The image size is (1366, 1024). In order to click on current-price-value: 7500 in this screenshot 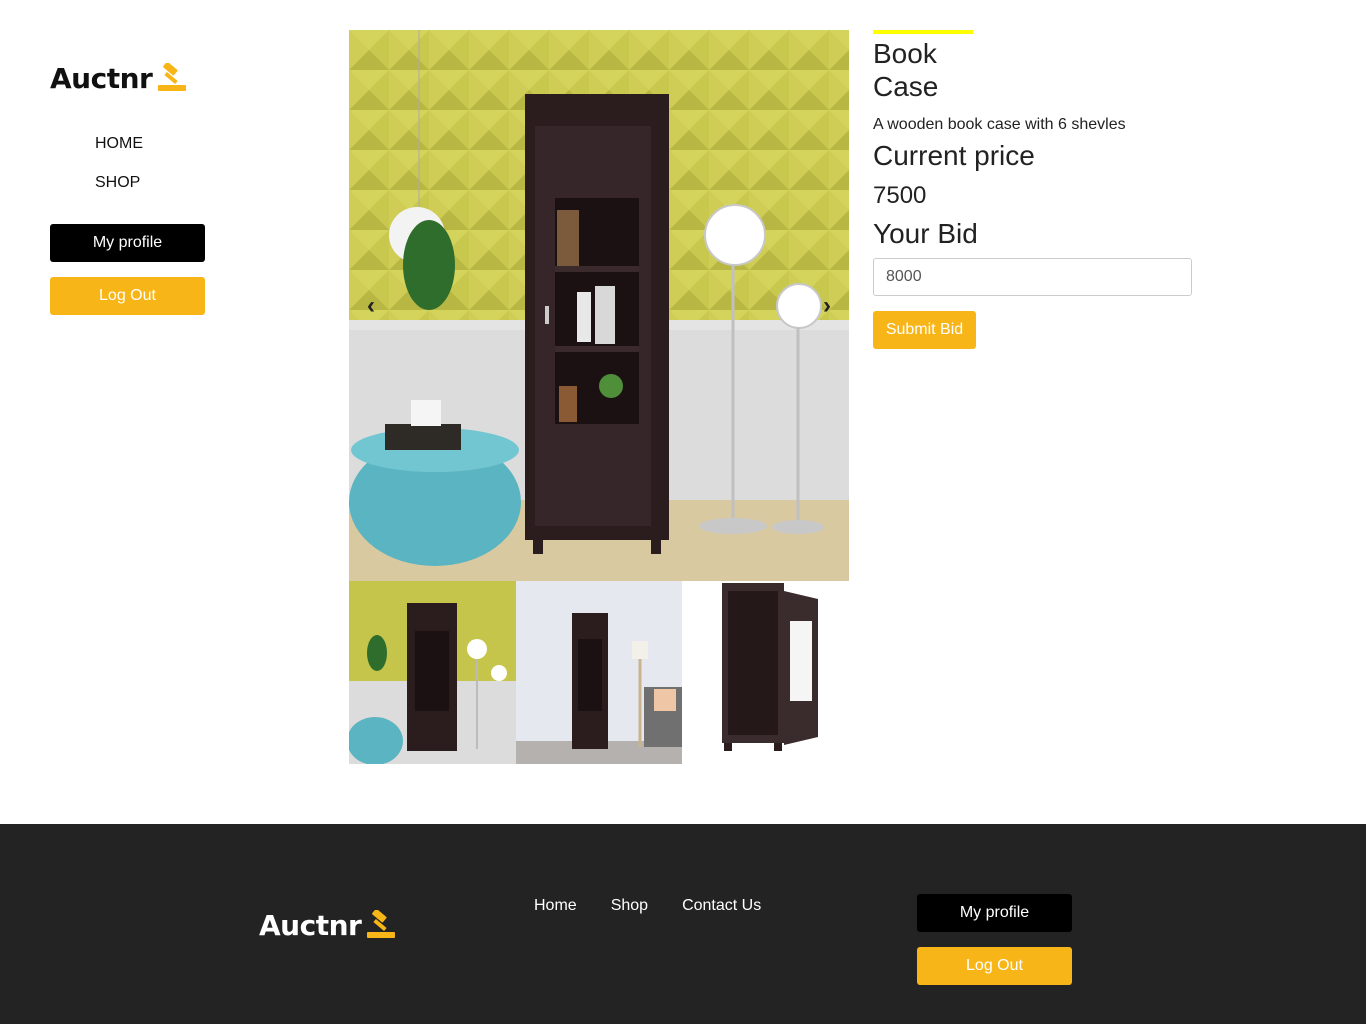, I will do `click(900, 195)`.